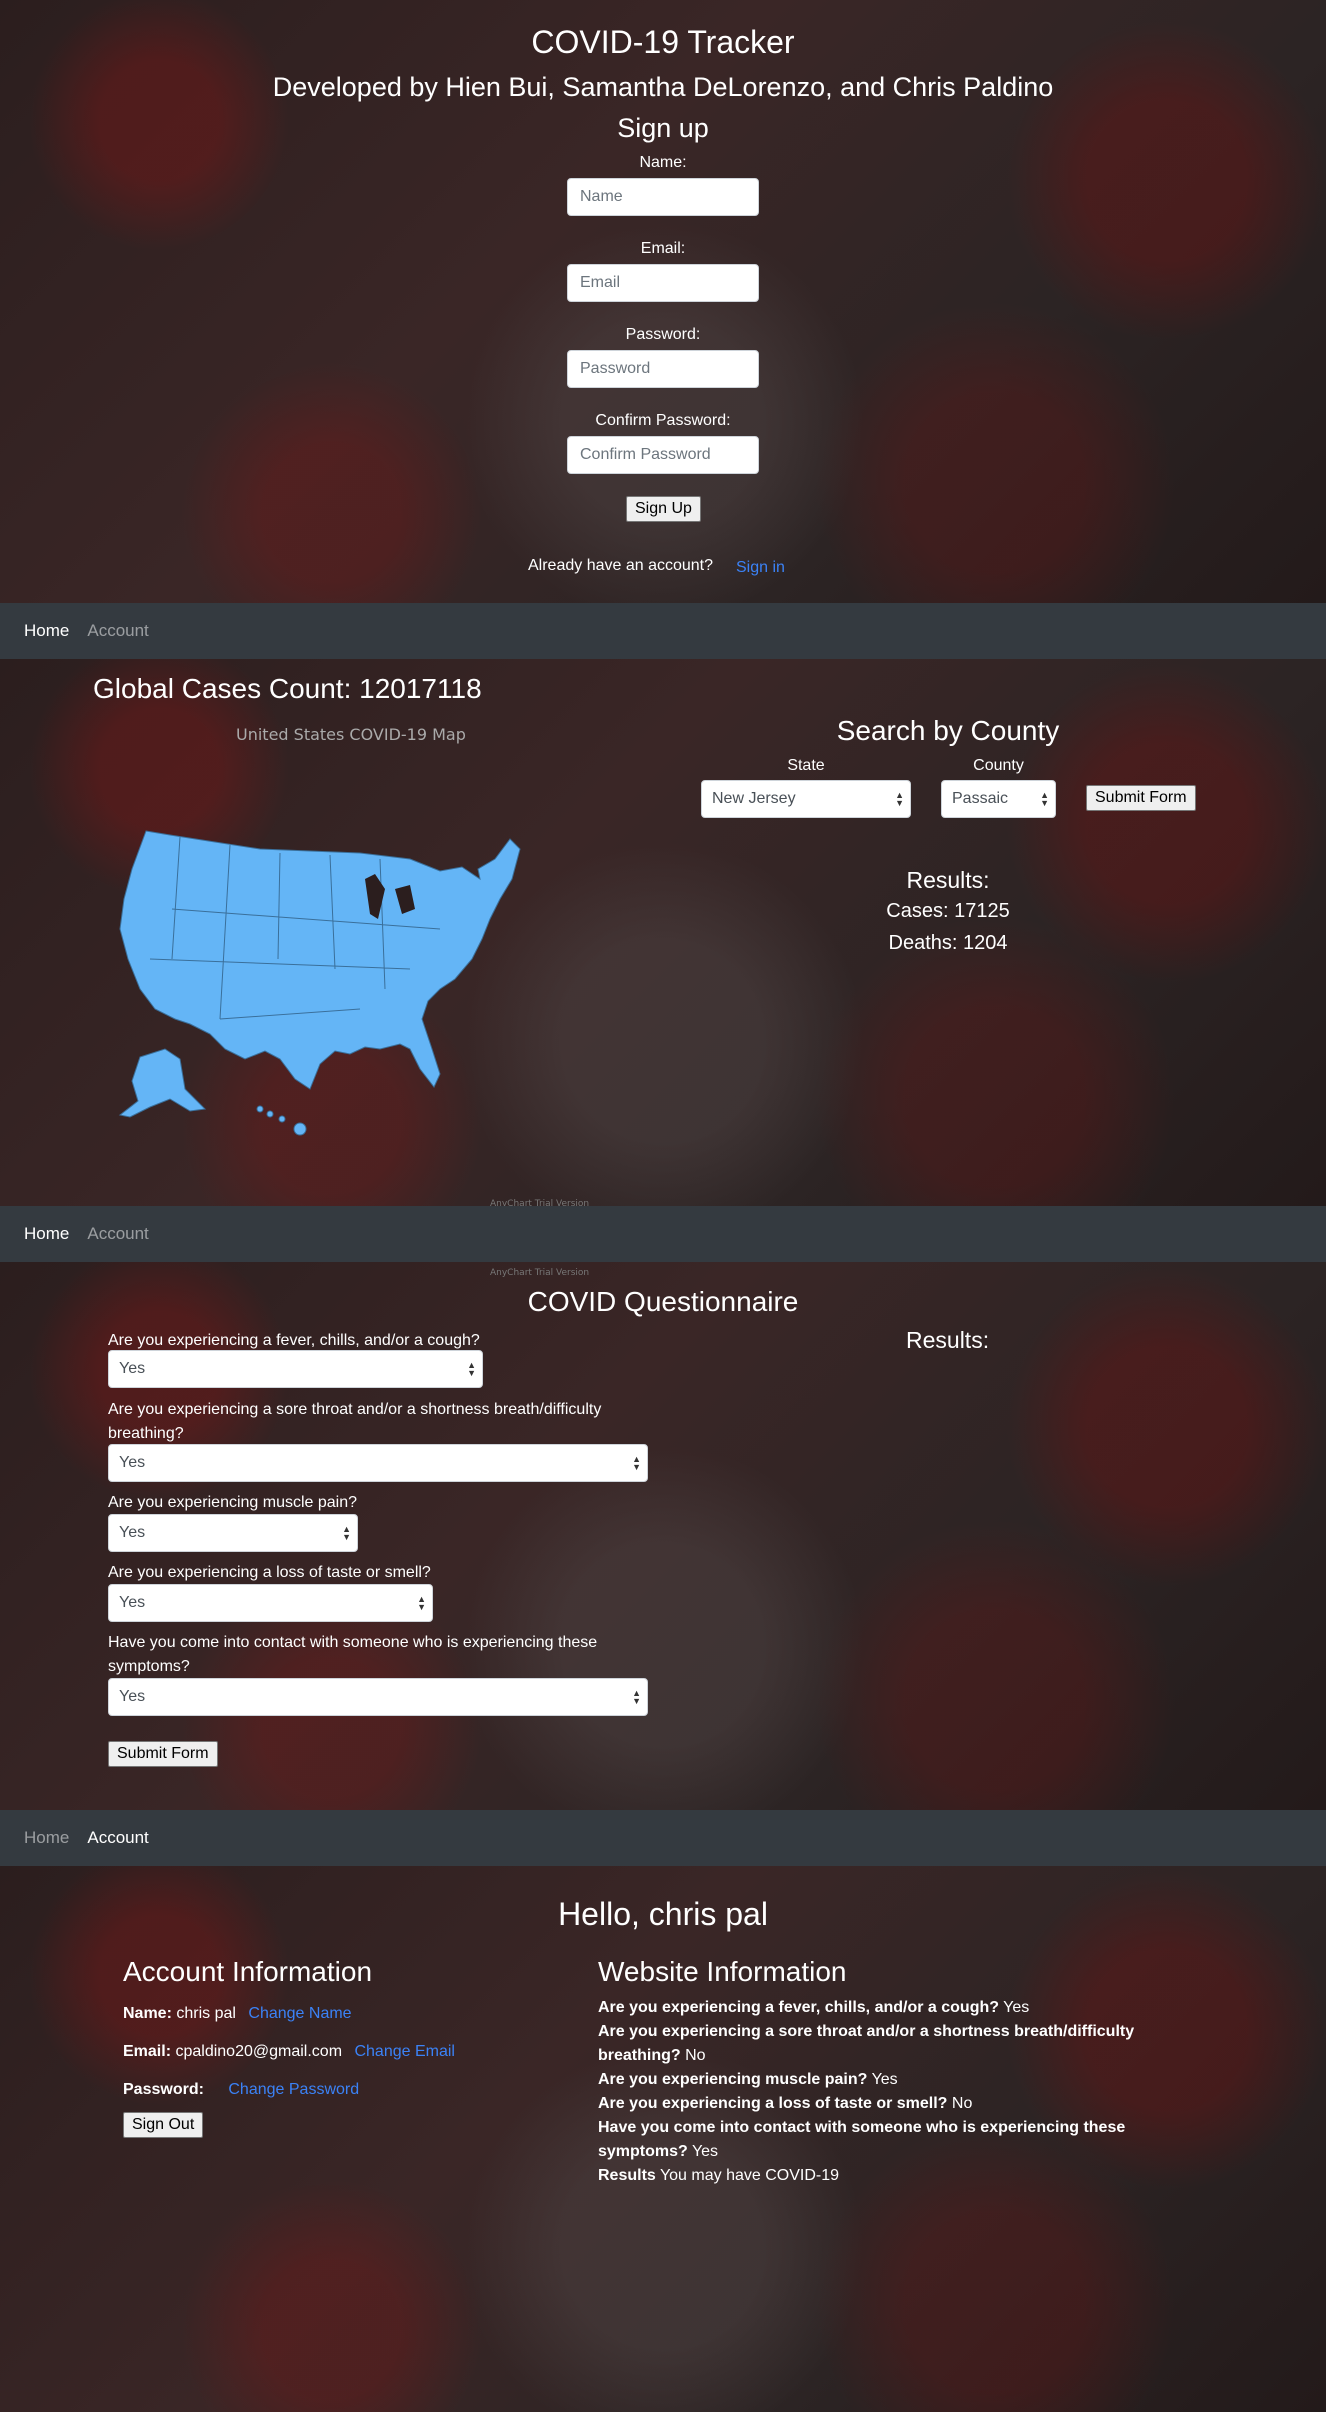 The width and height of the screenshot is (1326, 2412). What do you see at coordinates (378, 1697) in the screenshot?
I see `q5-select: Yes ▲ ▼` at bounding box center [378, 1697].